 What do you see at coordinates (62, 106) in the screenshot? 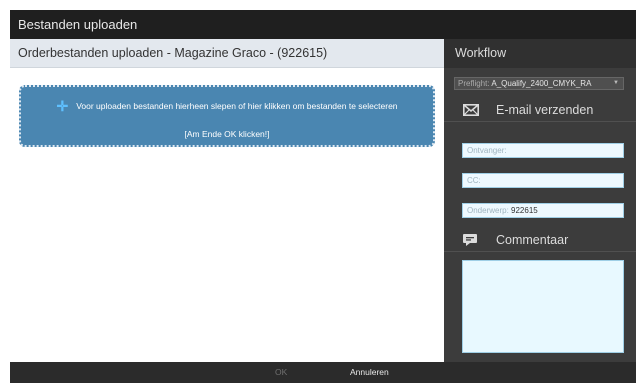
I see `plus-icon: ✛` at bounding box center [62, 106].